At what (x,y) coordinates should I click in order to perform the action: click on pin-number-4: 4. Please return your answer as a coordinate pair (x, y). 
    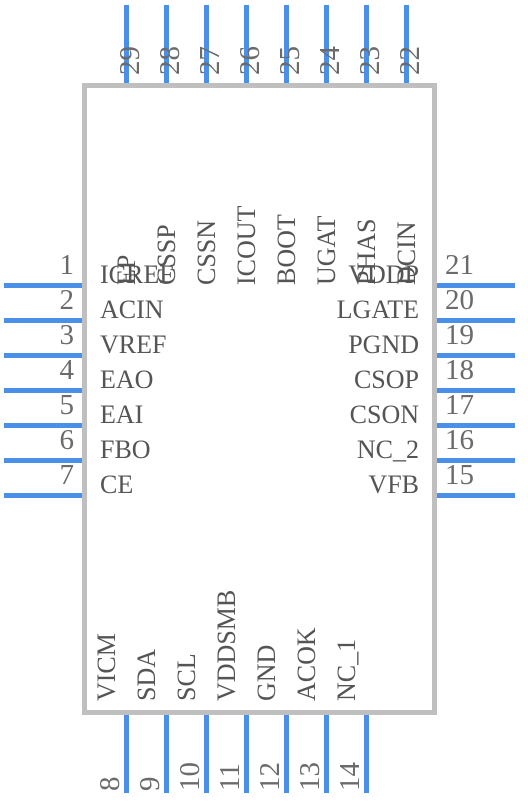
    Looking at the image, I should click on (67, 370).